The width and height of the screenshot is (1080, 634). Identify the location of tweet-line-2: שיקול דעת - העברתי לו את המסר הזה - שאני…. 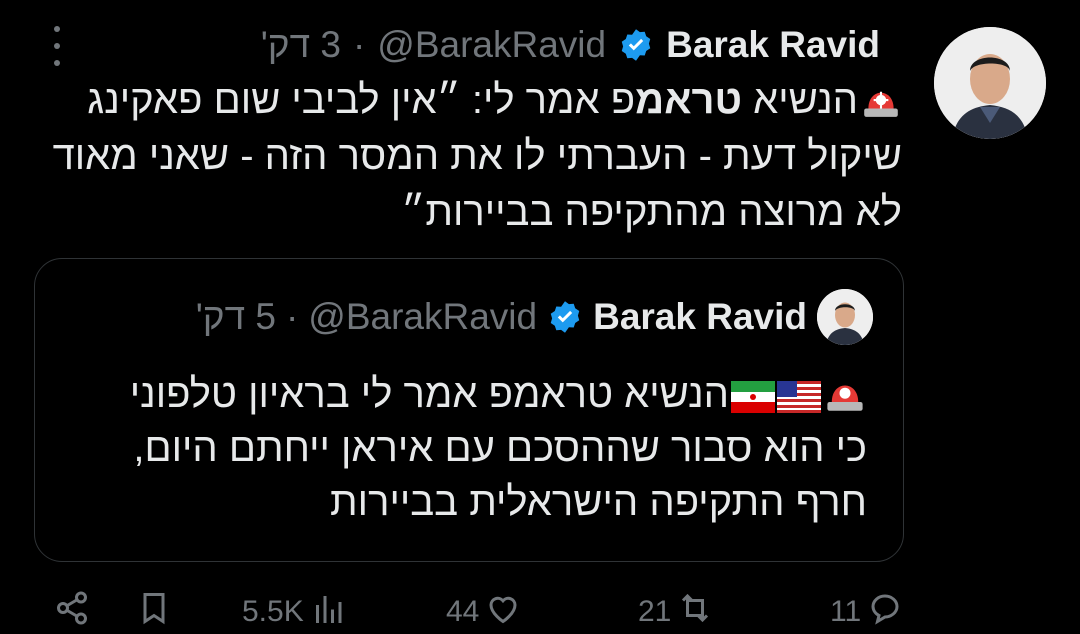
(477, 156).